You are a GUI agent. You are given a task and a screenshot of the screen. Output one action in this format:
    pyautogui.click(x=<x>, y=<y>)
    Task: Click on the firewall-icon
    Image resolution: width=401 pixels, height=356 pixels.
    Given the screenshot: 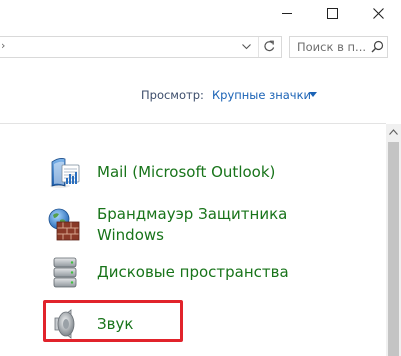 What is the action you would take?
    pyautogui.click(x=64, y=224)
    